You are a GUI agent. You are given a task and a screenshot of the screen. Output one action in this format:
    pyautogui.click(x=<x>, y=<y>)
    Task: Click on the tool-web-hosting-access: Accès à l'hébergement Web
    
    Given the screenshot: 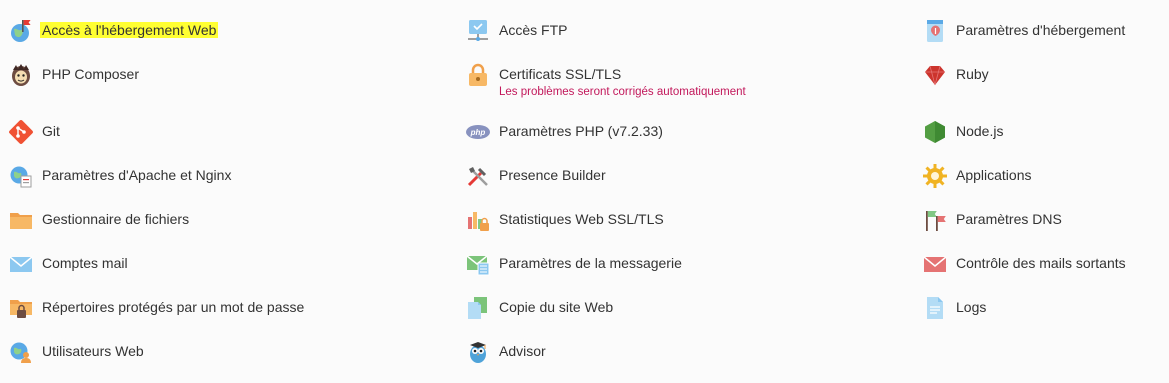 What is the action you would take?
    pyautogui.click(x=113, y=31)
    